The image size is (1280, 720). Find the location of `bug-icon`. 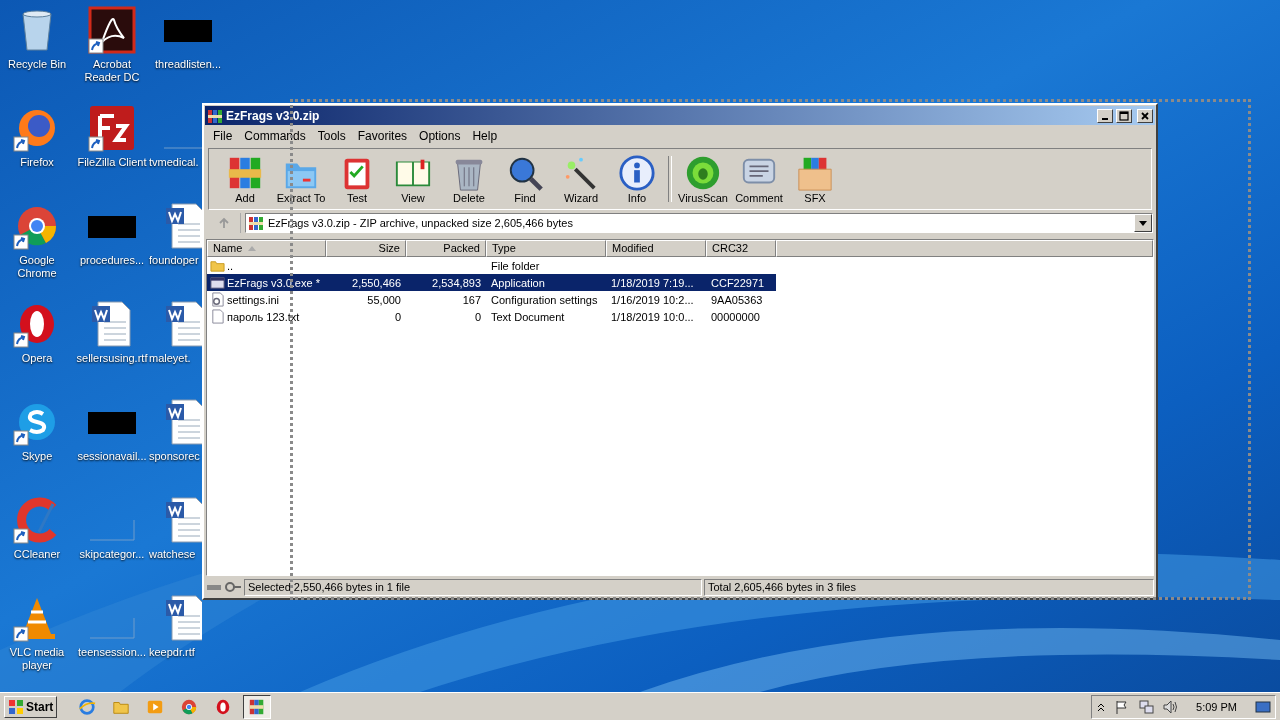

bug-icon is located at coordinates (703, 173).